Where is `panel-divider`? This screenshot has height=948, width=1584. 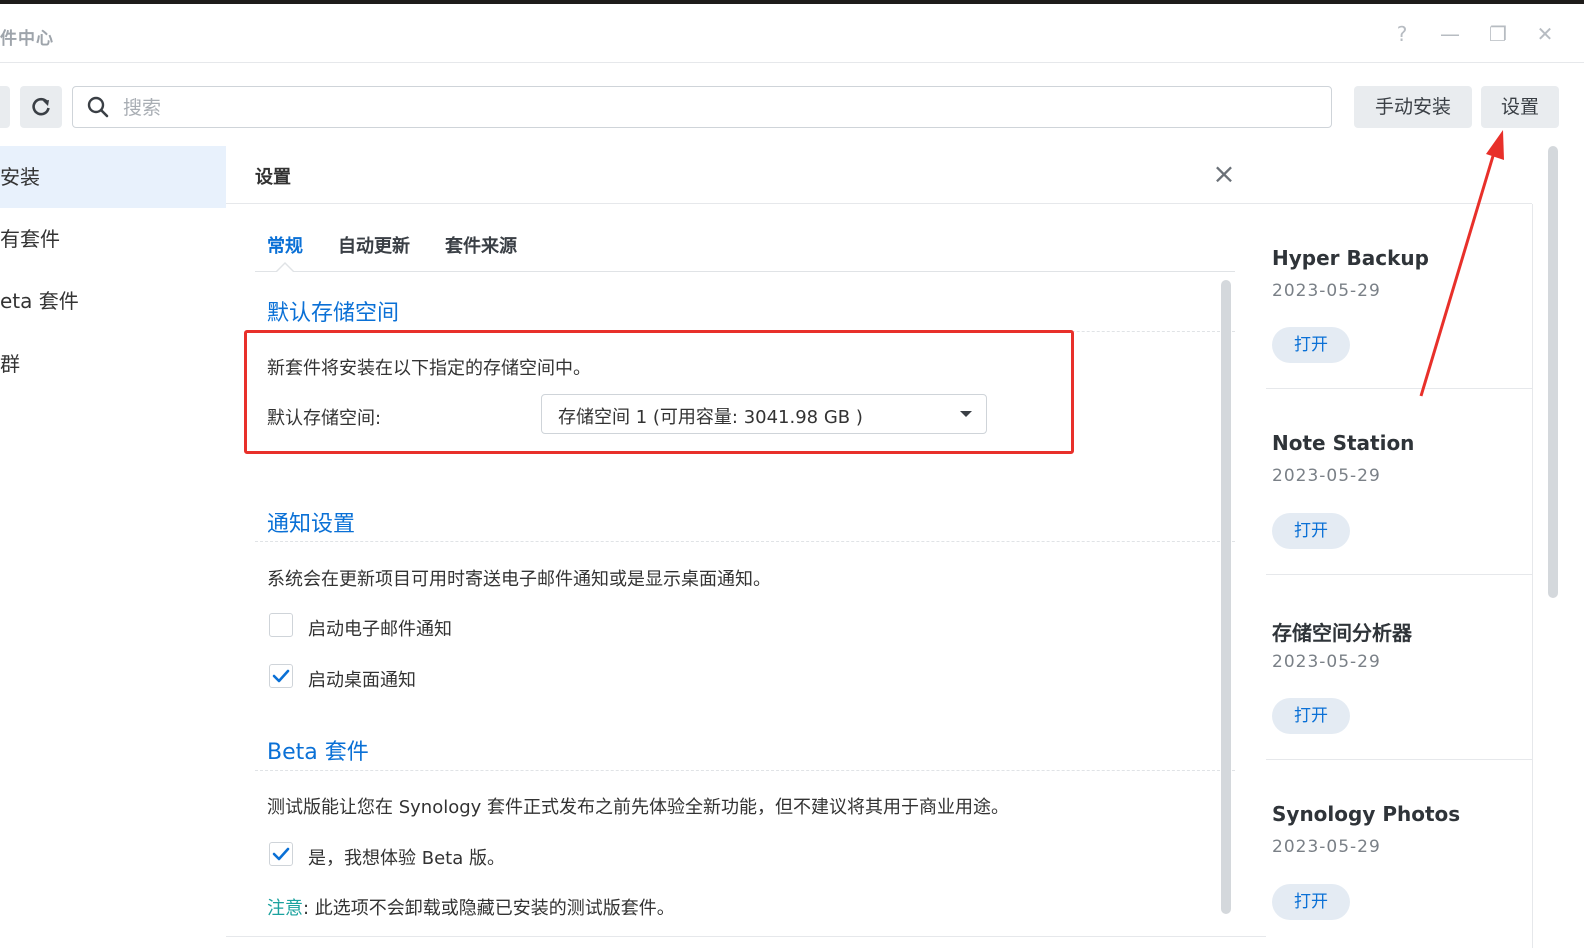
panel-divider is located at coordinates (1532, 576).